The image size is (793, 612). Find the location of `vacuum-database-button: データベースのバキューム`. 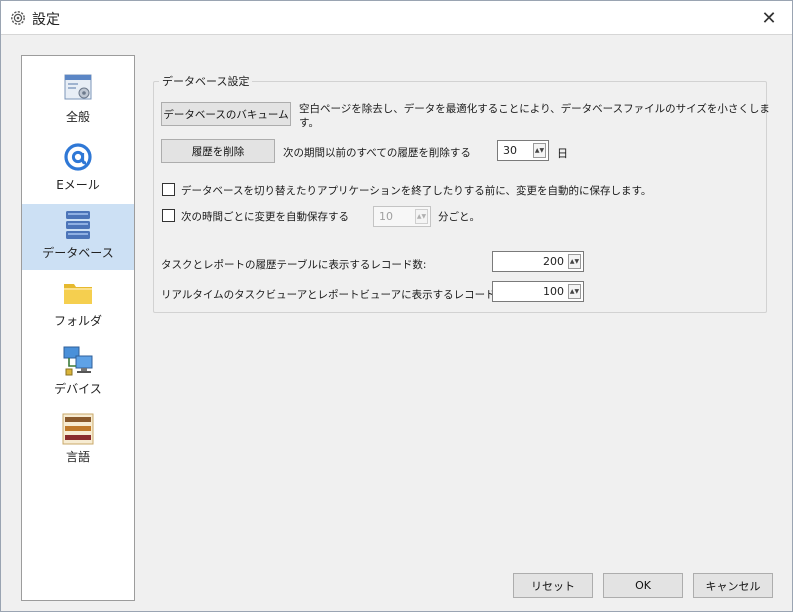

vacuum-database-button: データベースのバキューム is located at coordinates (226, 114).